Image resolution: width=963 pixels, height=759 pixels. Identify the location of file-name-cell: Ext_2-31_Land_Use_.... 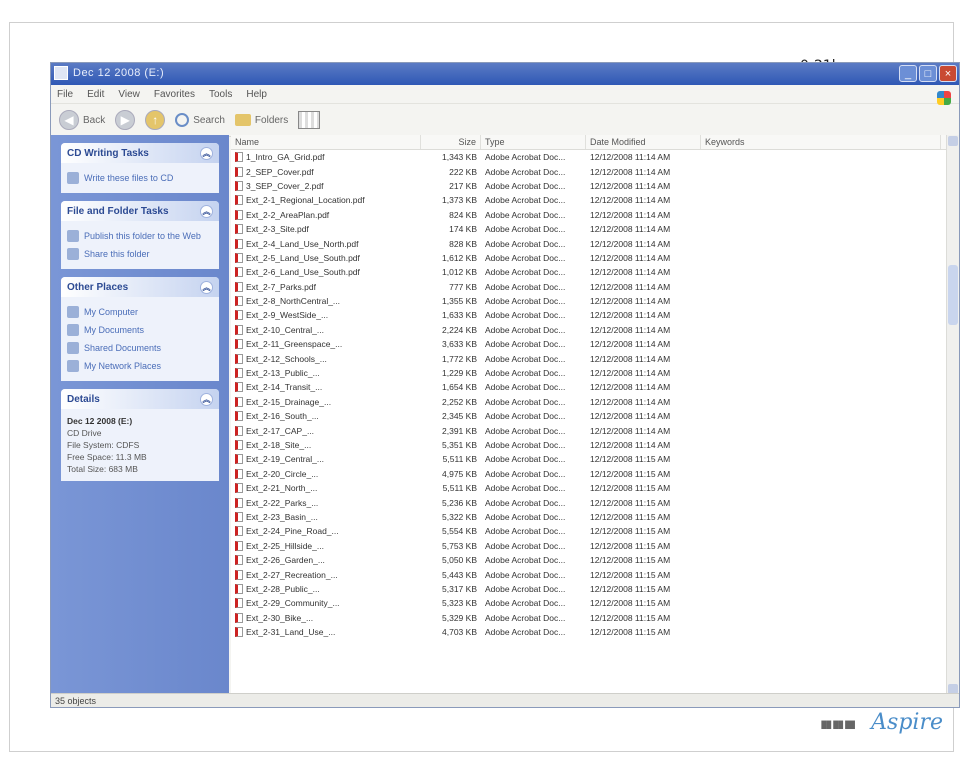
(326, 632).